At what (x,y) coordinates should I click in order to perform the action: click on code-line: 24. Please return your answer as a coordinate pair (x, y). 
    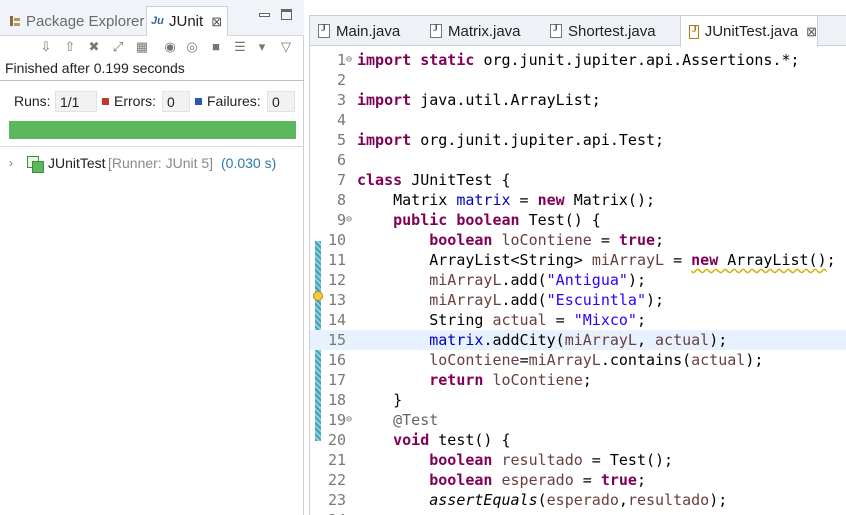
    Looking at the image, I should click on (578, 512).